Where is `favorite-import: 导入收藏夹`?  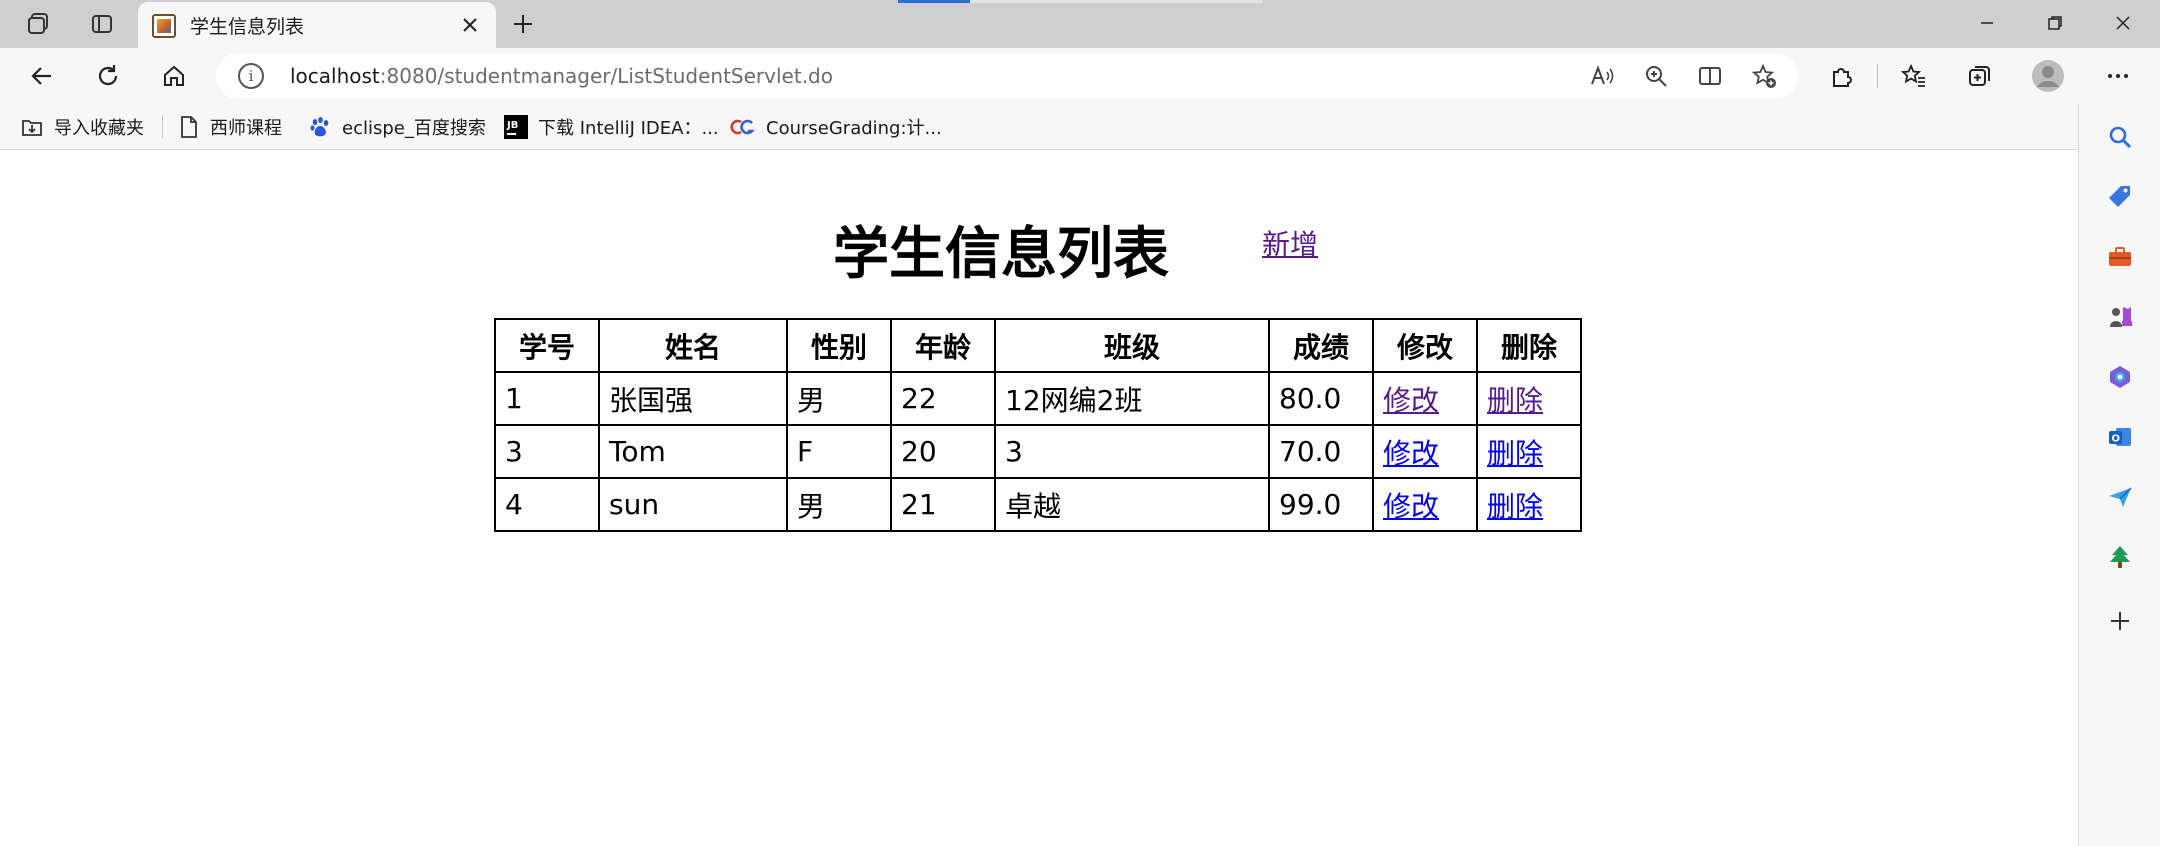 favorite-import: 导入收藏夹 is located at coordinates (82, 127).